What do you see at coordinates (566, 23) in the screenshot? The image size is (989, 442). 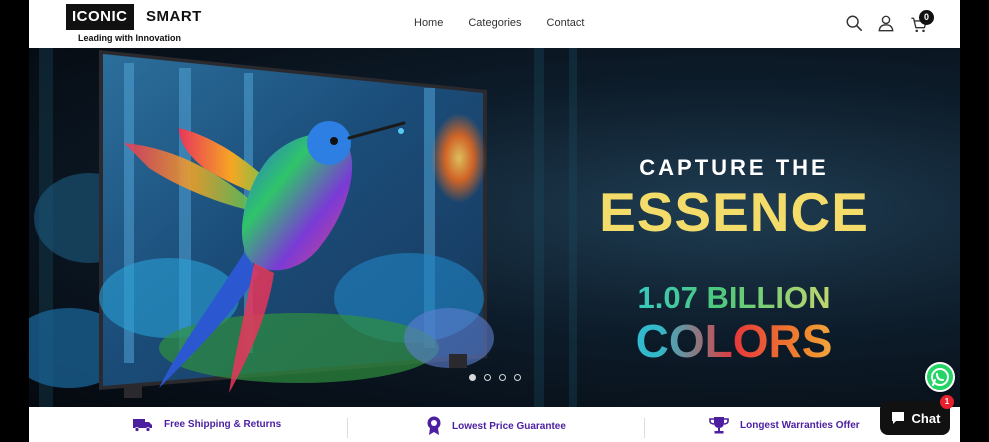 I see `nav-contact: Contact` at bounding box center [566, 23].